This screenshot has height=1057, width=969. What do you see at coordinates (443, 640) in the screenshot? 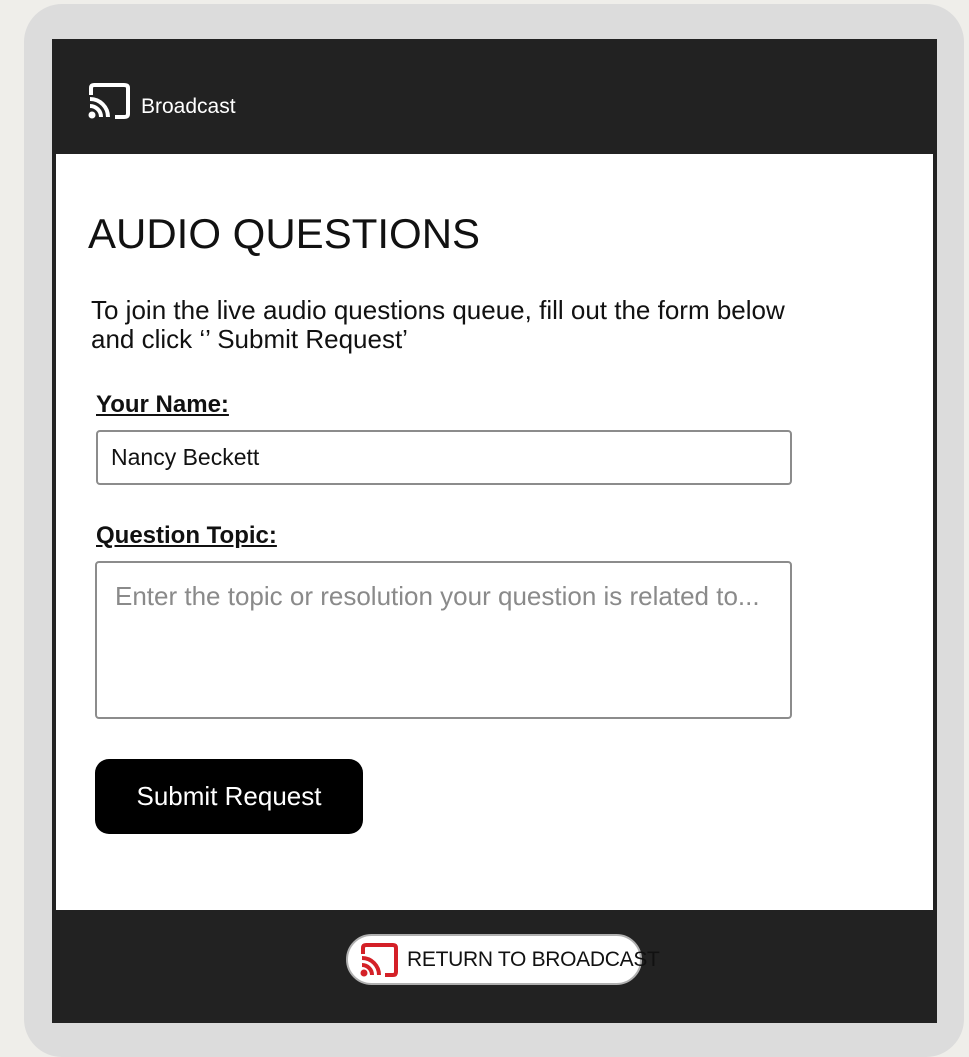
I see `topic-field` at bounding box center [443, 640].